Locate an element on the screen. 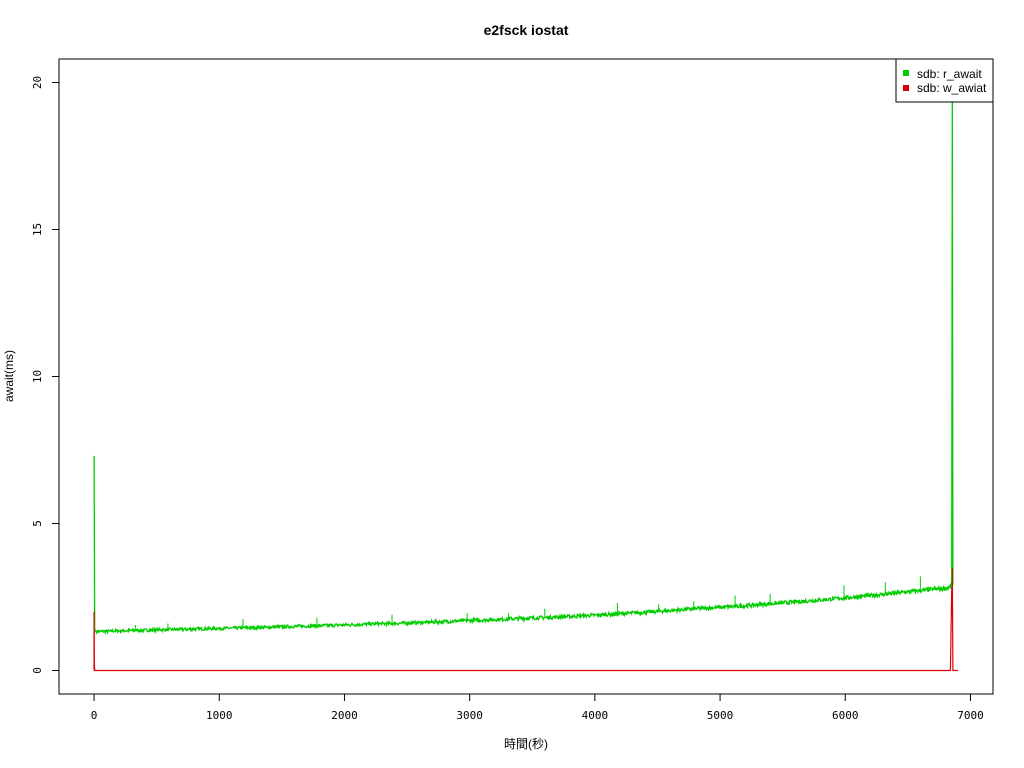  x-tick-label: 2000 is located at coordinates (344, 715).